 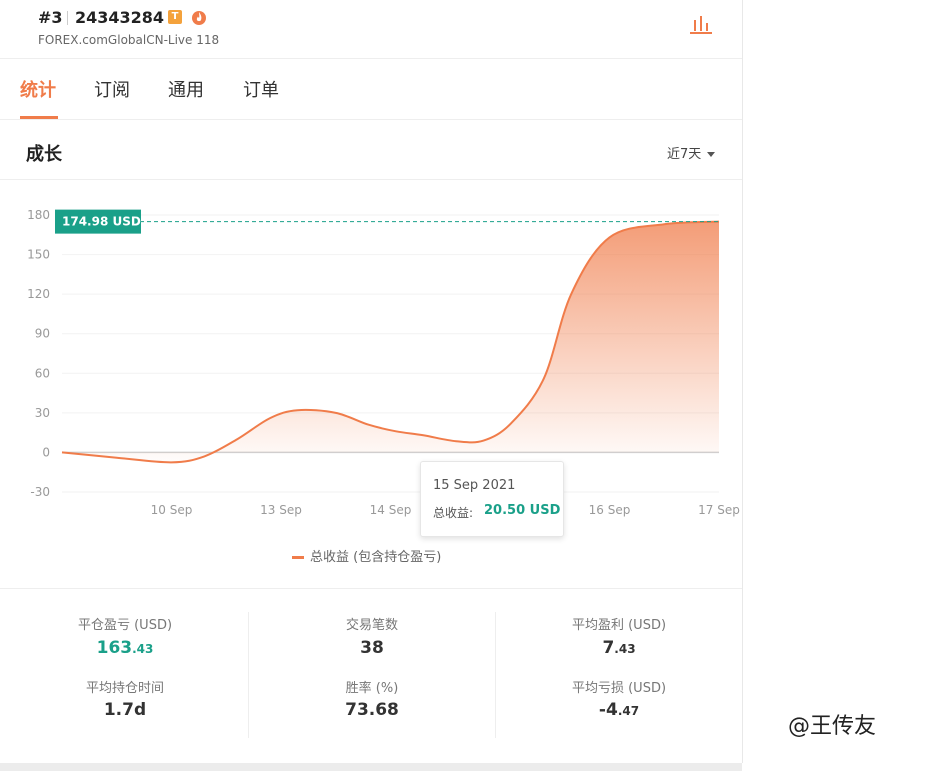 I want to click on legend-swatch, so click(x=298, y=557).